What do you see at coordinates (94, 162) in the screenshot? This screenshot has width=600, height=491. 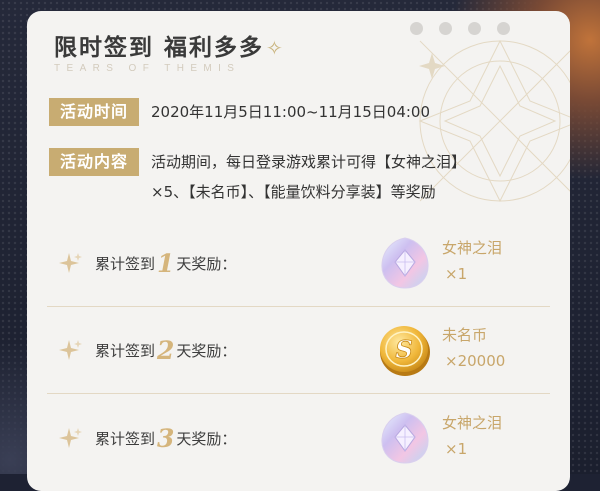 I see `activity-content-label: 活动内容` at bounding box center [94, 162].